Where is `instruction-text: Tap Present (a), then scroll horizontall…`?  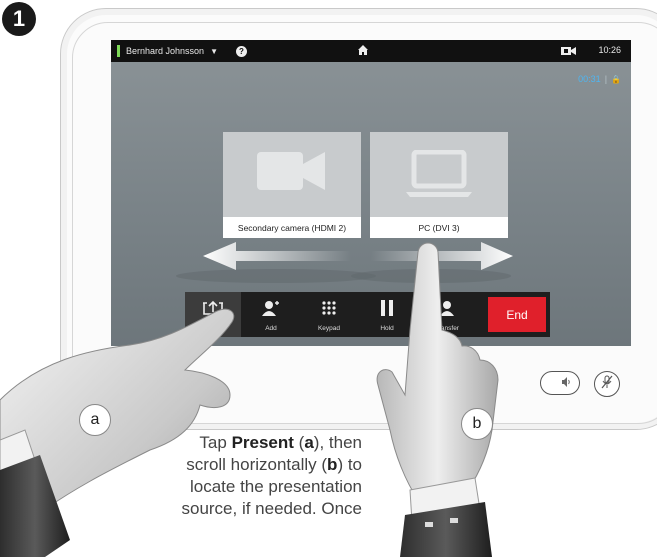
instruction-text: Tap Present (a), then scroll horizontall… is located at coordinates (262, 476).